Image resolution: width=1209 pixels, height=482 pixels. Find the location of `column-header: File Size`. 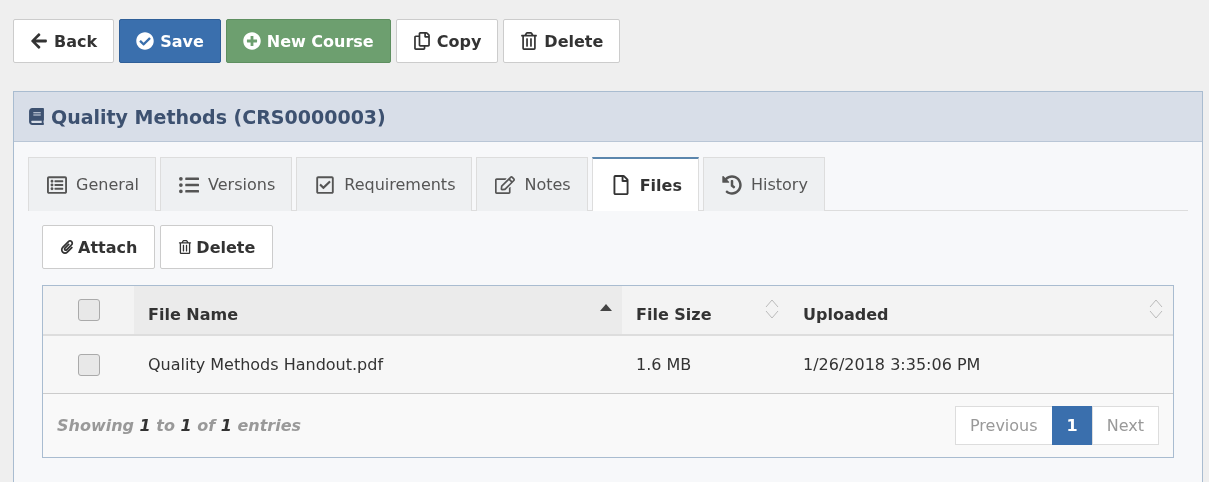

column-header: File Size is located at coordinates (705, 311).